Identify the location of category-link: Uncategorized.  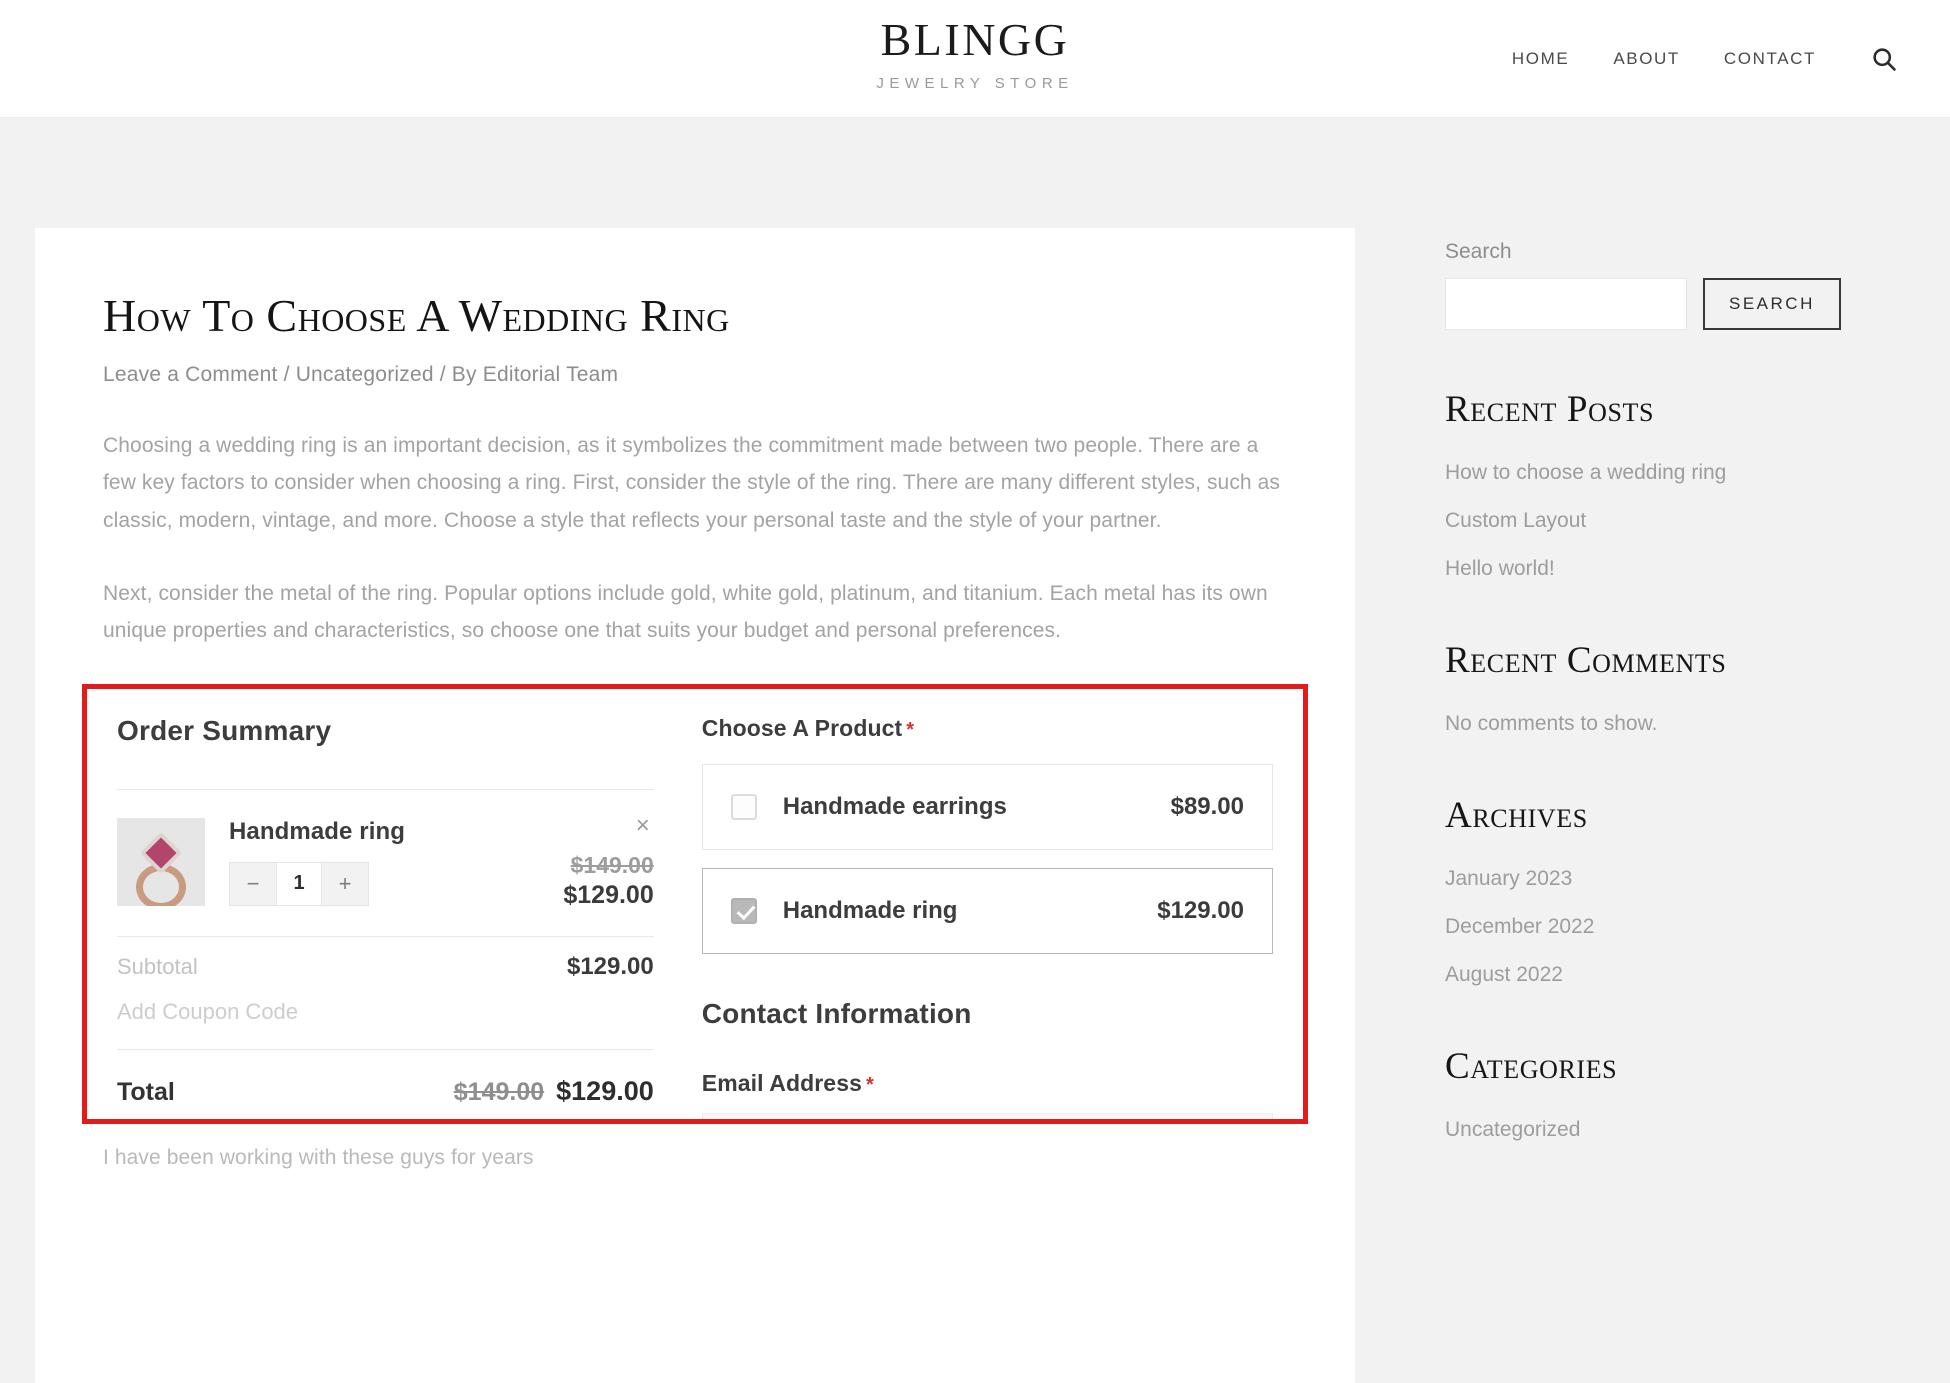
(1512, 1129).